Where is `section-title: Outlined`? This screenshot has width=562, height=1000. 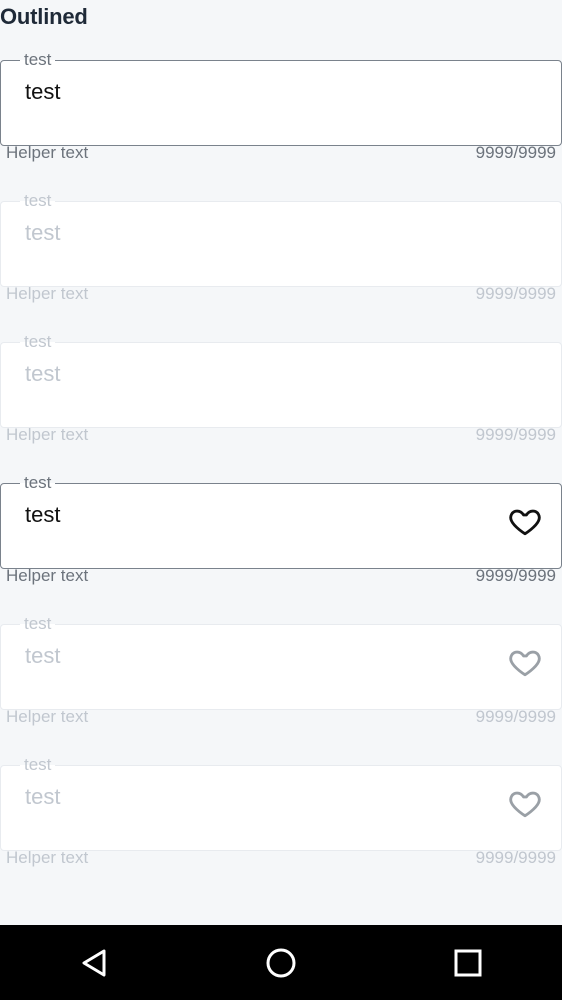
section-title: Outlined is located at coordinates (44, 16).